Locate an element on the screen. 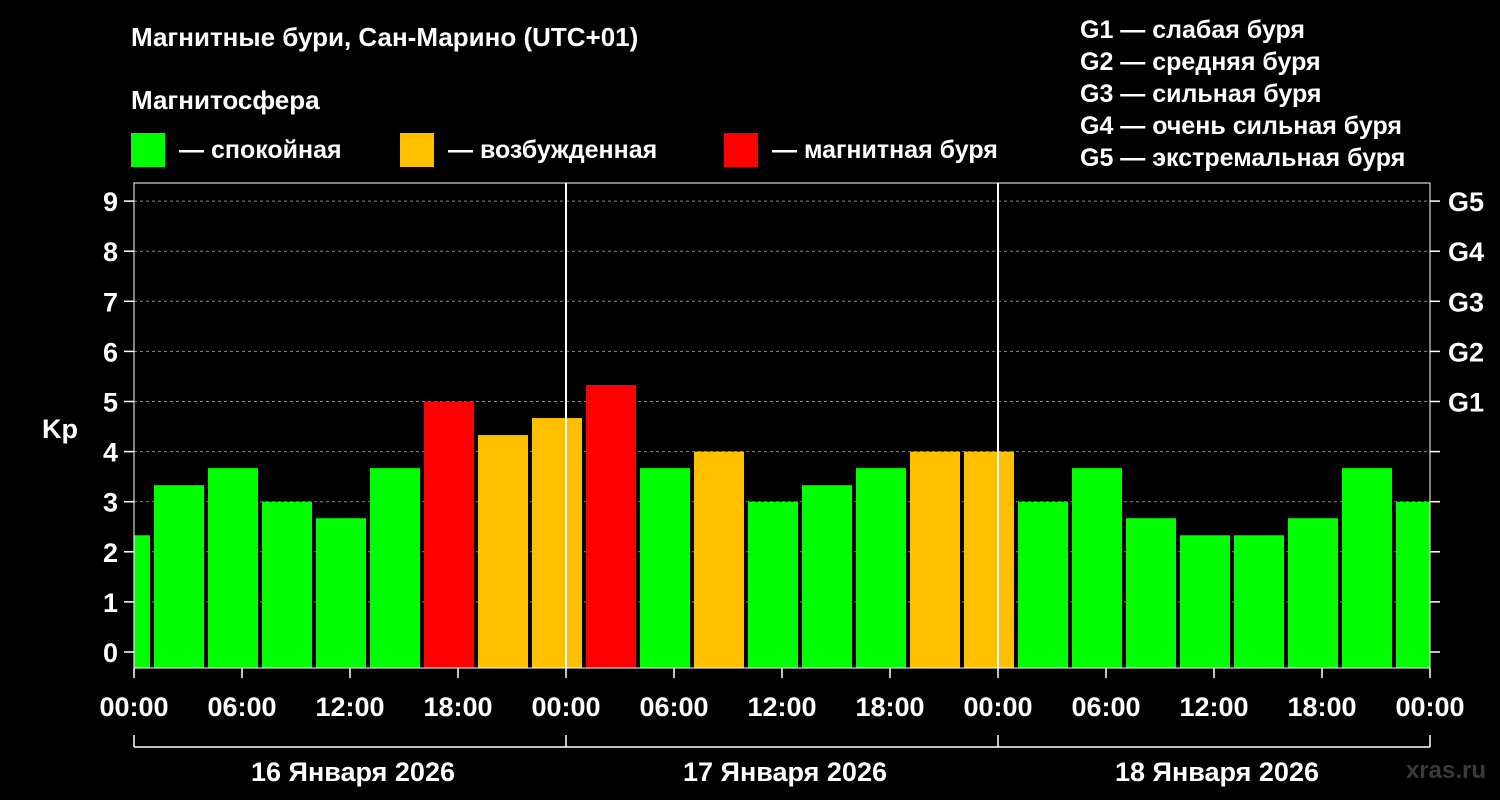  y-tick-label-6: 6 is located at coordinates (110, 352).